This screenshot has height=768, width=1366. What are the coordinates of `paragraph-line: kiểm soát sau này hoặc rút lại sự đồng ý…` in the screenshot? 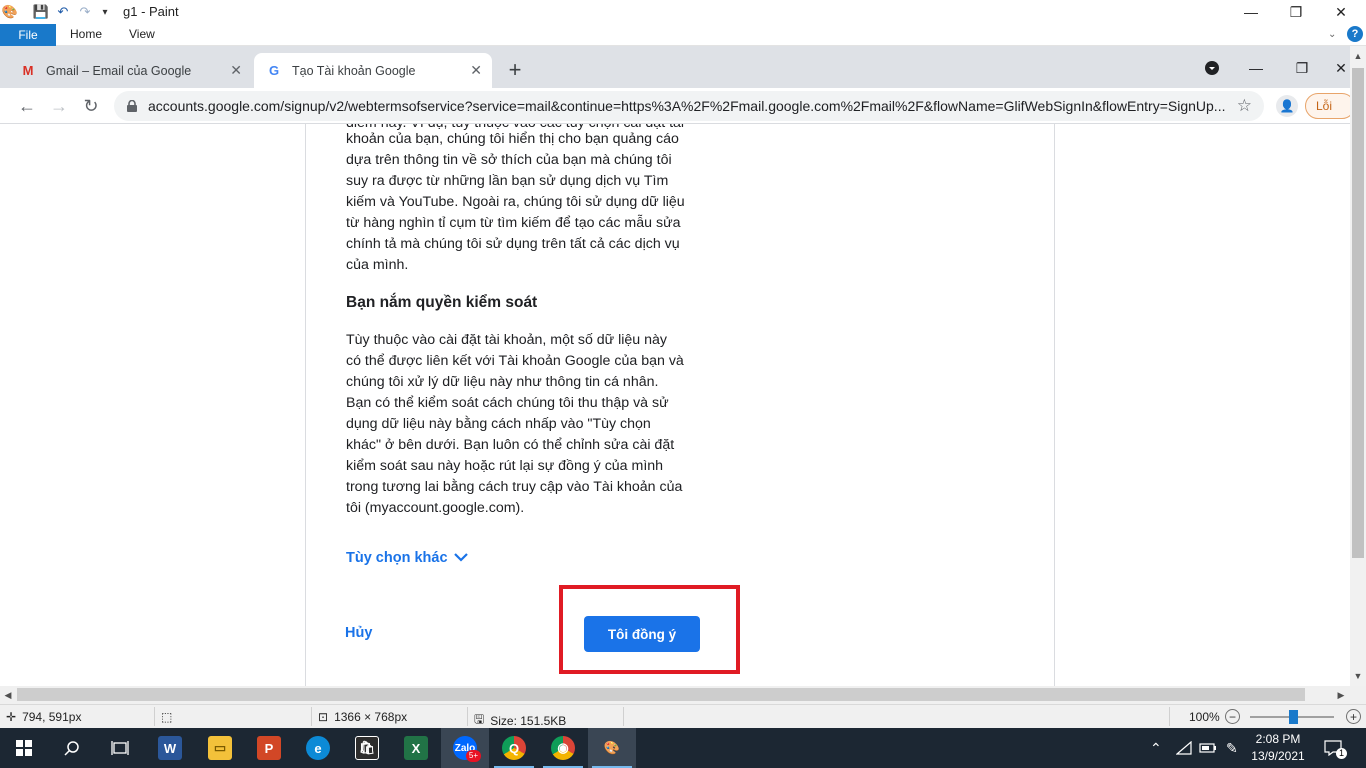 It's located at (505, 466).